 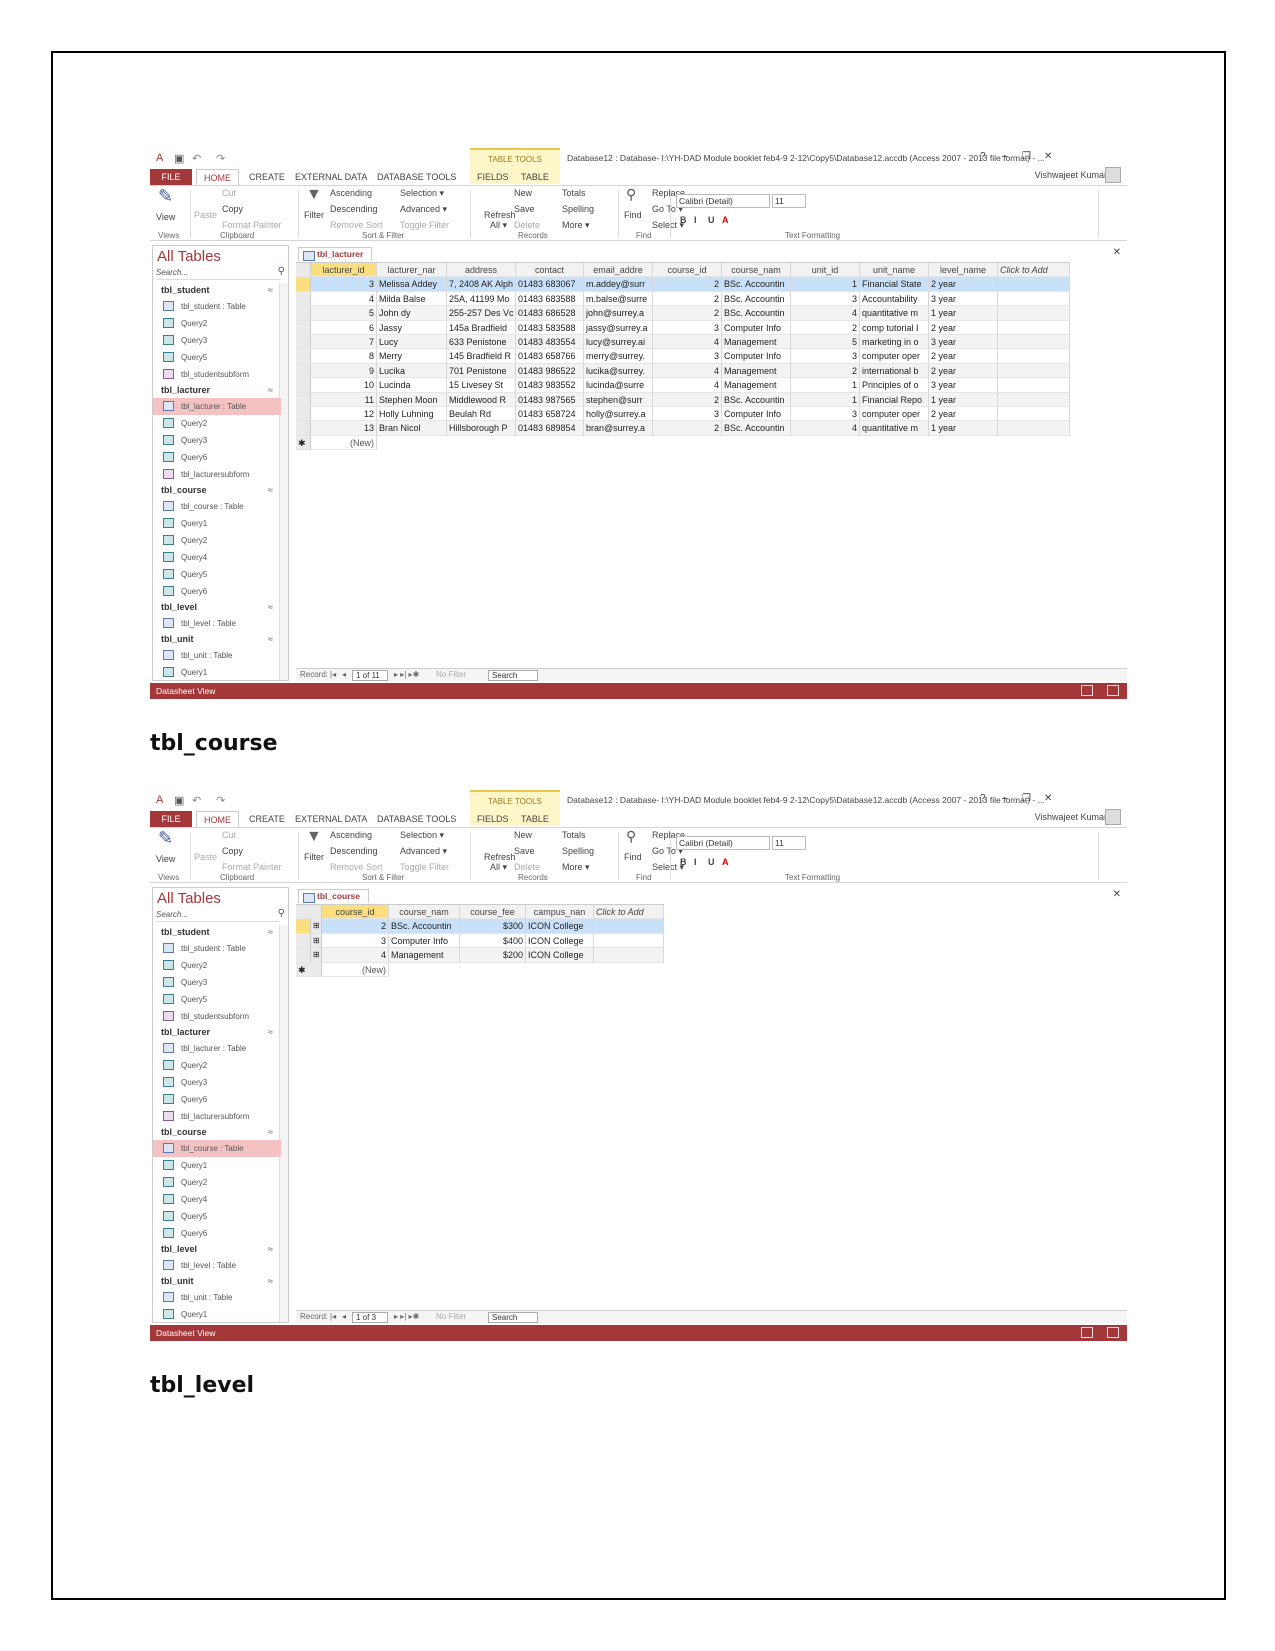 I want to click on document-tab: tbl_course, so click(x=333, y=896).